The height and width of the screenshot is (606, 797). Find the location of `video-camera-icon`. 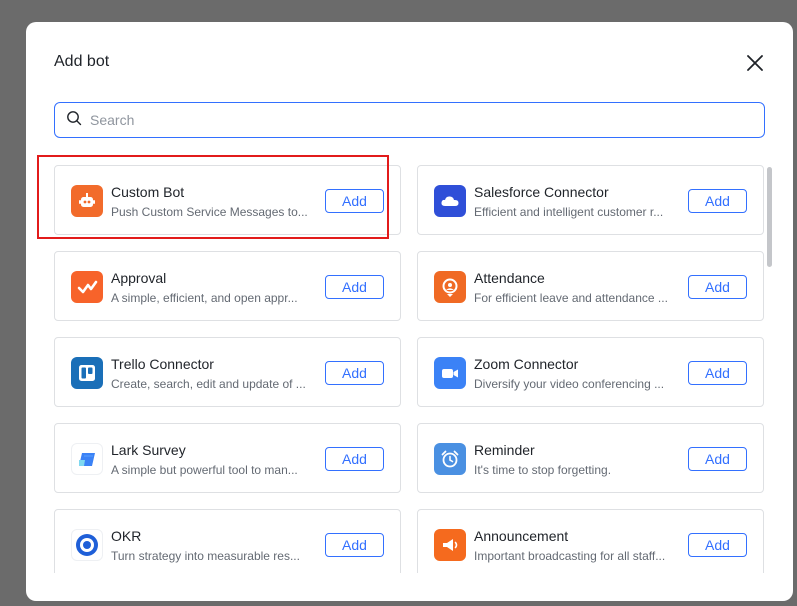

video-camera-icon is located at coordinates (450, 373).